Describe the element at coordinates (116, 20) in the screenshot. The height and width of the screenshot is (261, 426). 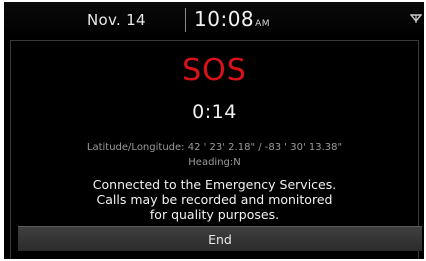
I see `status-date: Nov. 14` at that location.